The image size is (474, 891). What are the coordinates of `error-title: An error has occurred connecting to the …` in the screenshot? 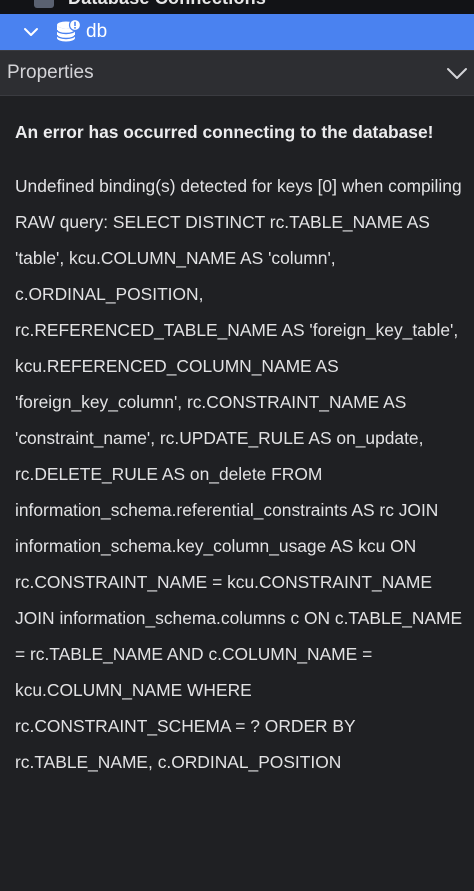 It's located at (224, 132).